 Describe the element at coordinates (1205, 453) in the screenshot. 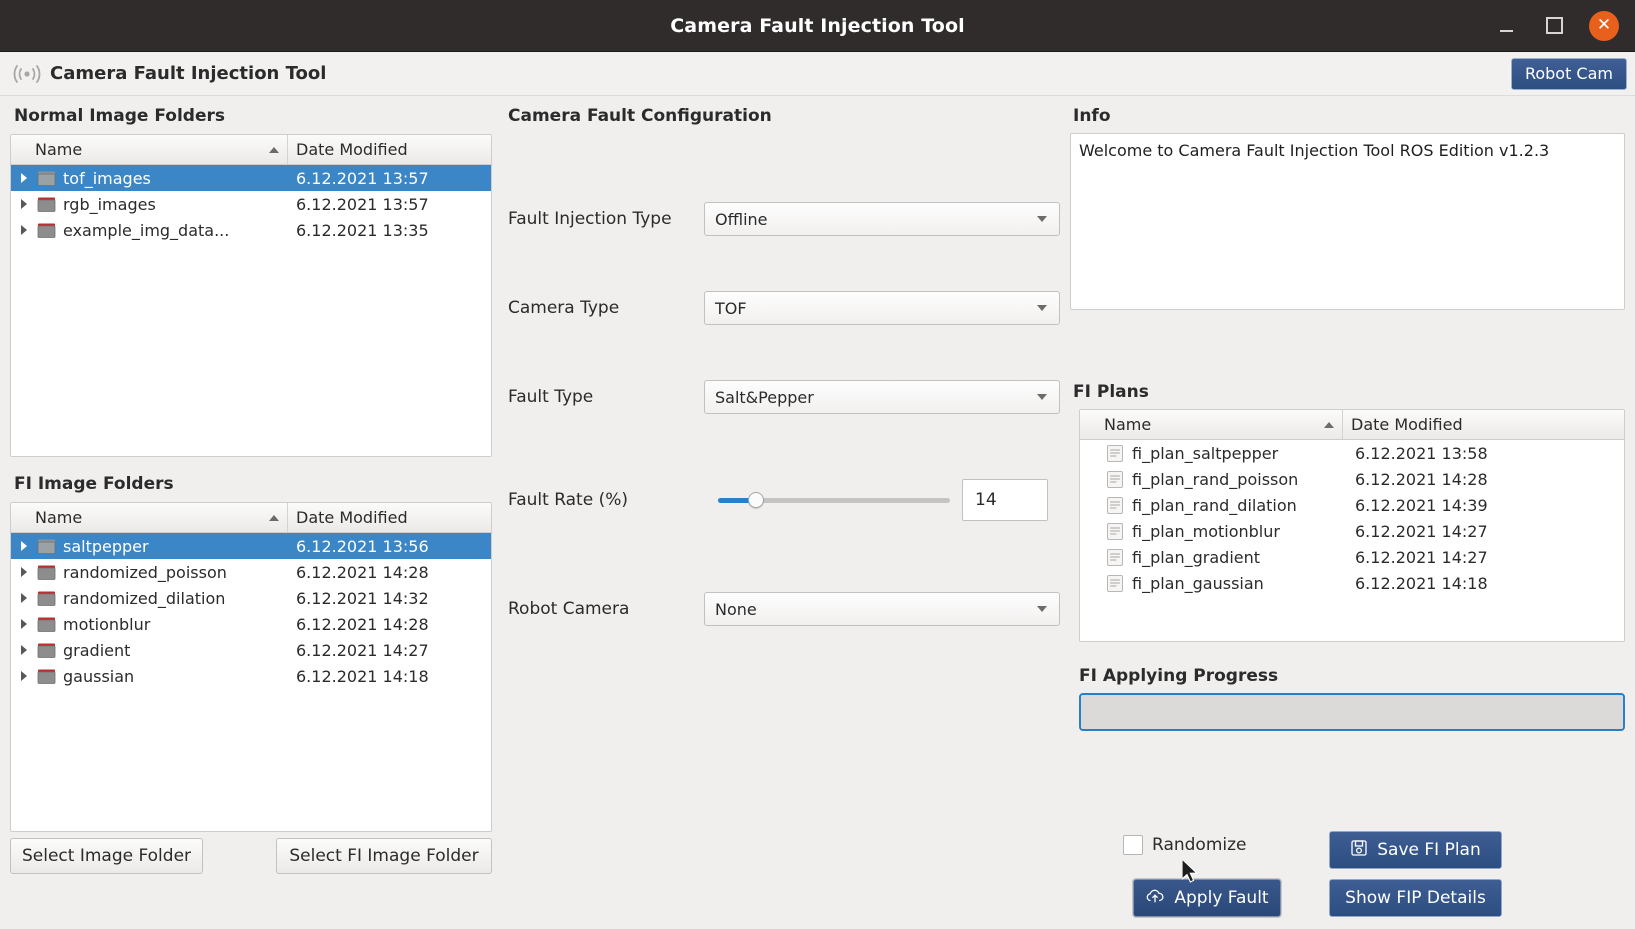

I see `row-name: fi_plan_saltpepper` at that location.